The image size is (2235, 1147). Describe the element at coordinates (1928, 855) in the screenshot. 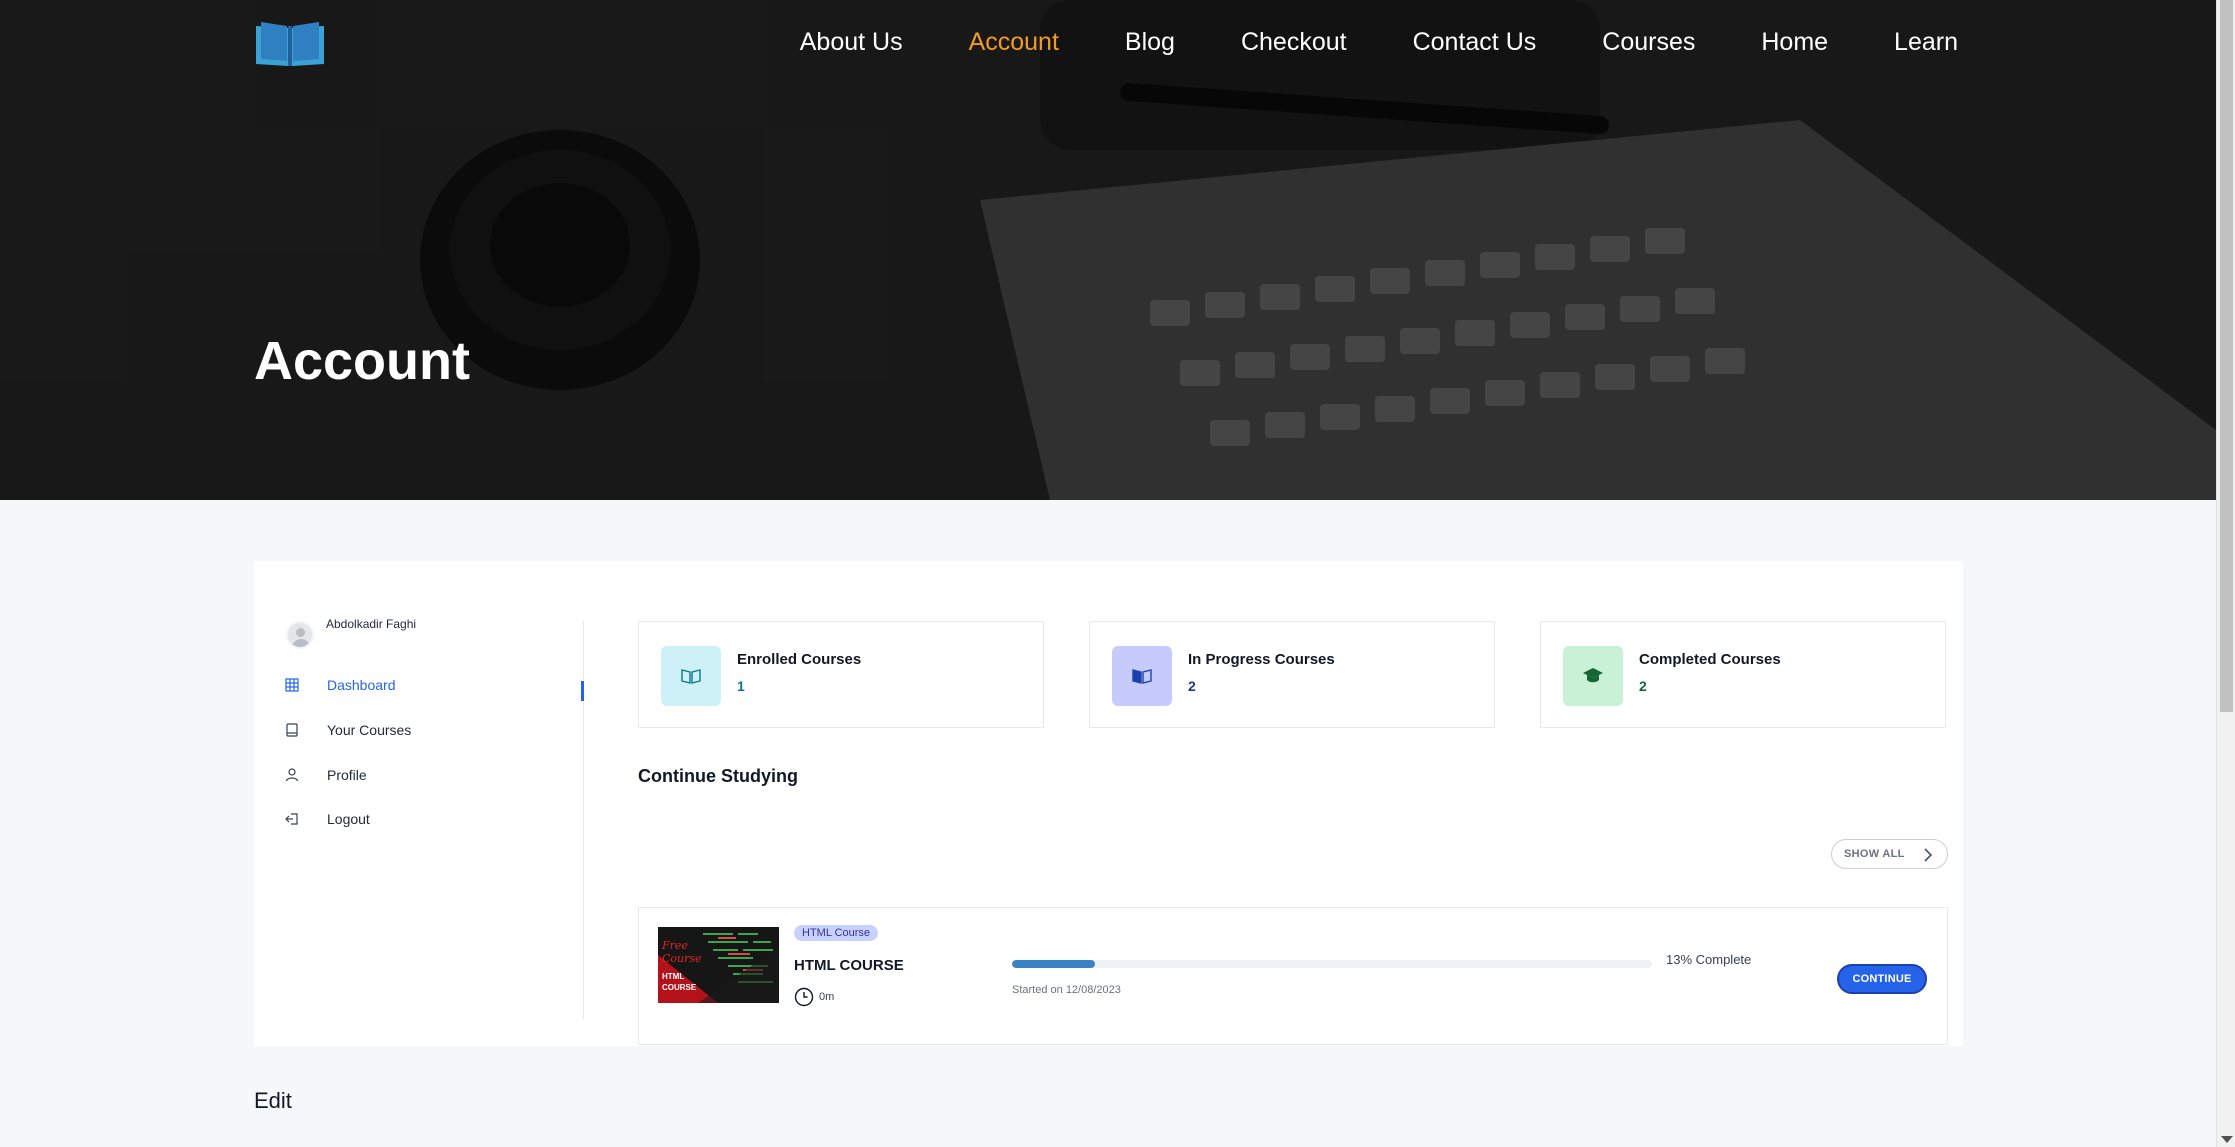

I see `chevron-right-icon` at that location.